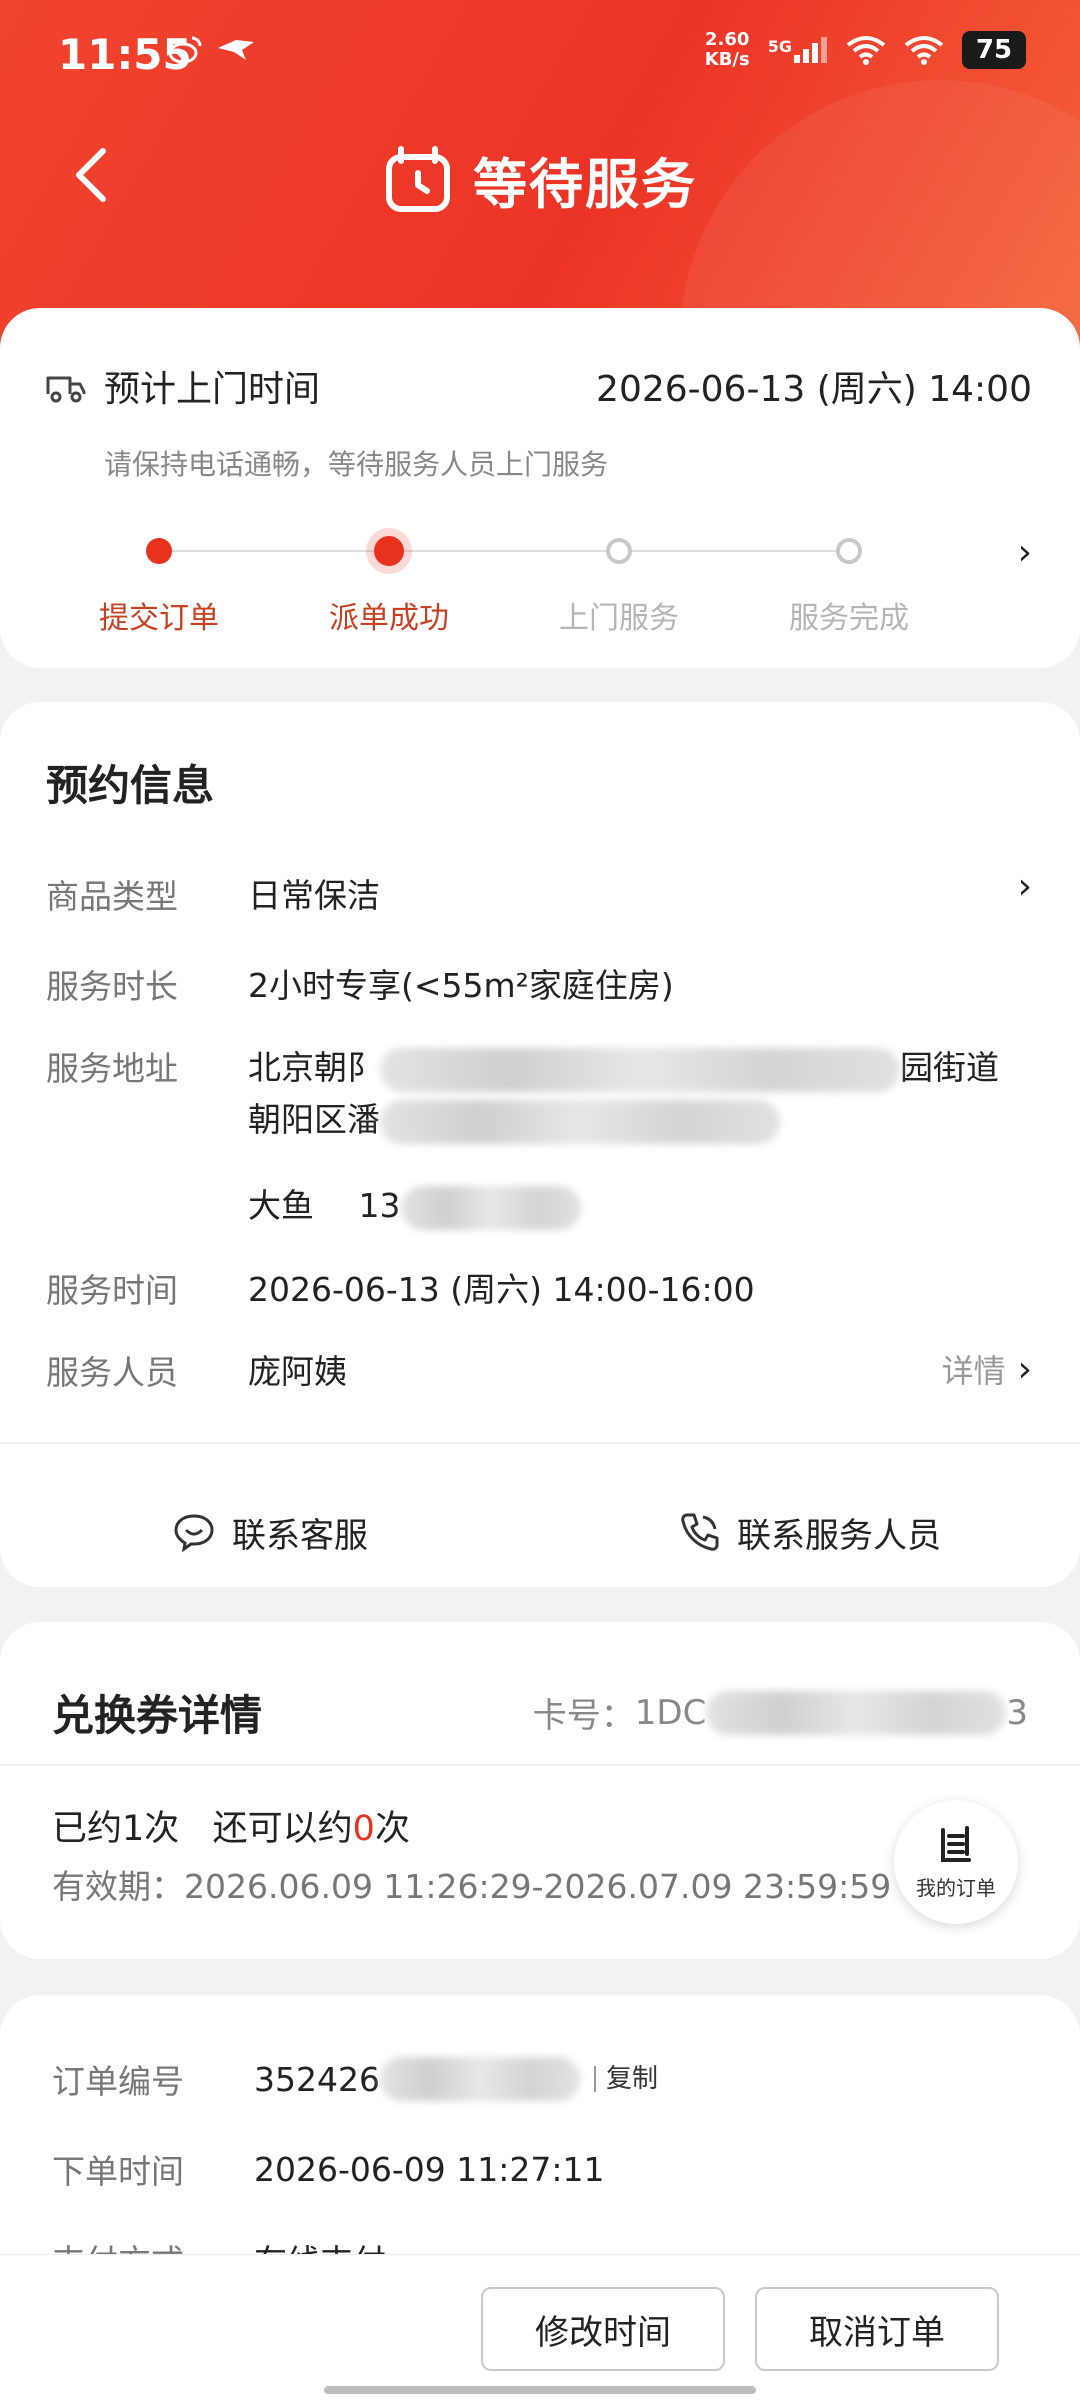 The image size is (1080, 2400). I want to click on home-indicator, so click(540, 2390).